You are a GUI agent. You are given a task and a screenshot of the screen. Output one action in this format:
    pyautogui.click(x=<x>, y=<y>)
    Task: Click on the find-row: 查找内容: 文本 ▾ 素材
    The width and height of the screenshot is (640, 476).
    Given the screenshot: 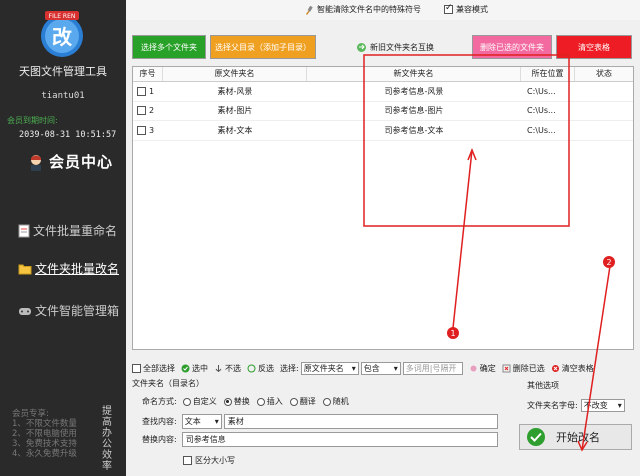 What is the action you would take?
    pyautogui.click(x=320, y=421)
    